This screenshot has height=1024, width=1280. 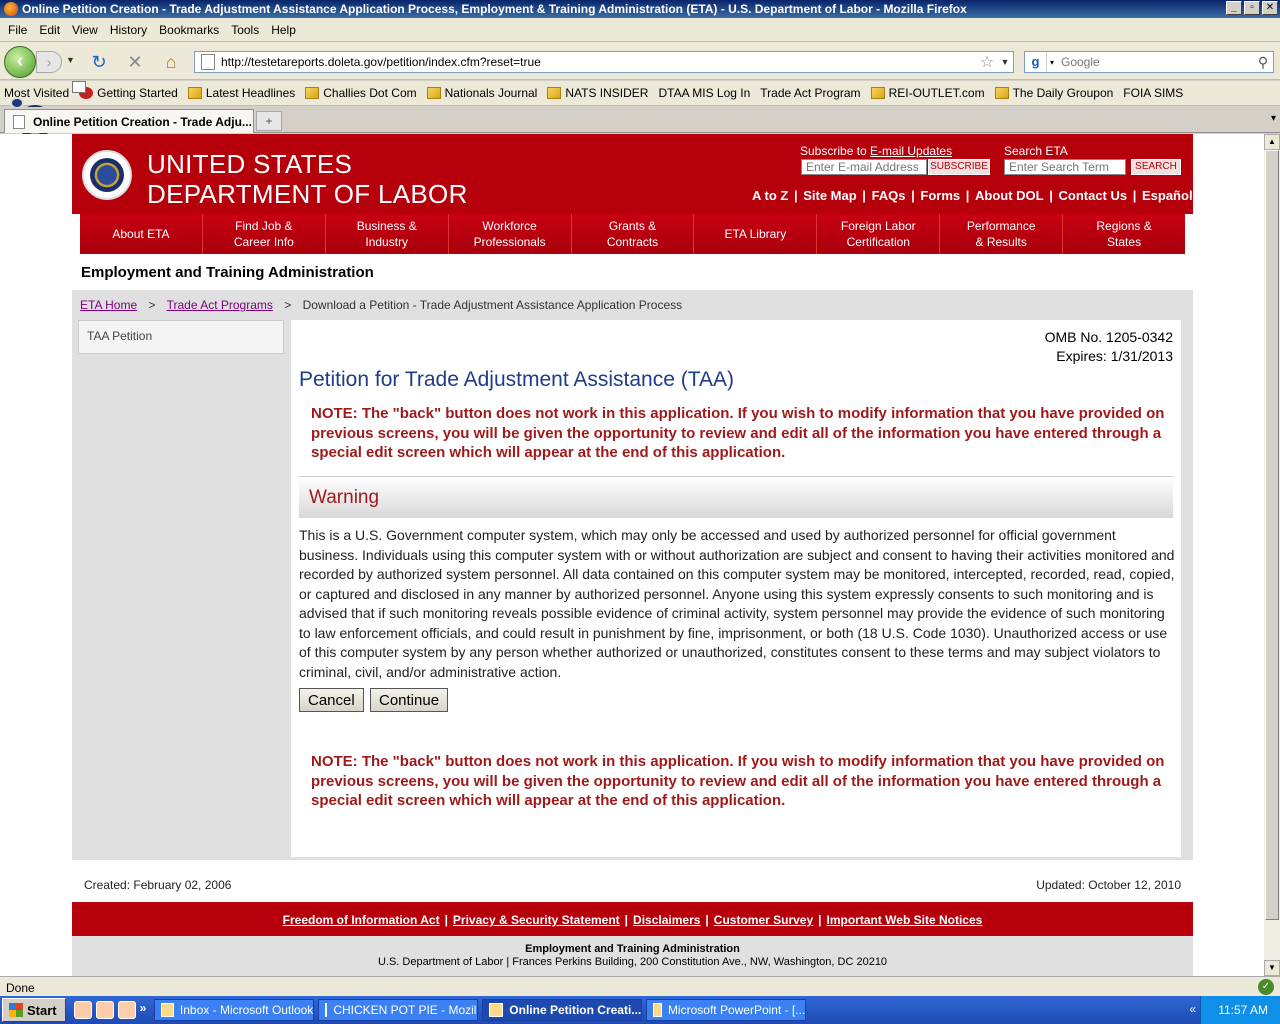 What do you see at coordinates (85, 30) in the screenshot?
I see `menu-view: View` at bounding box center [85, 30].